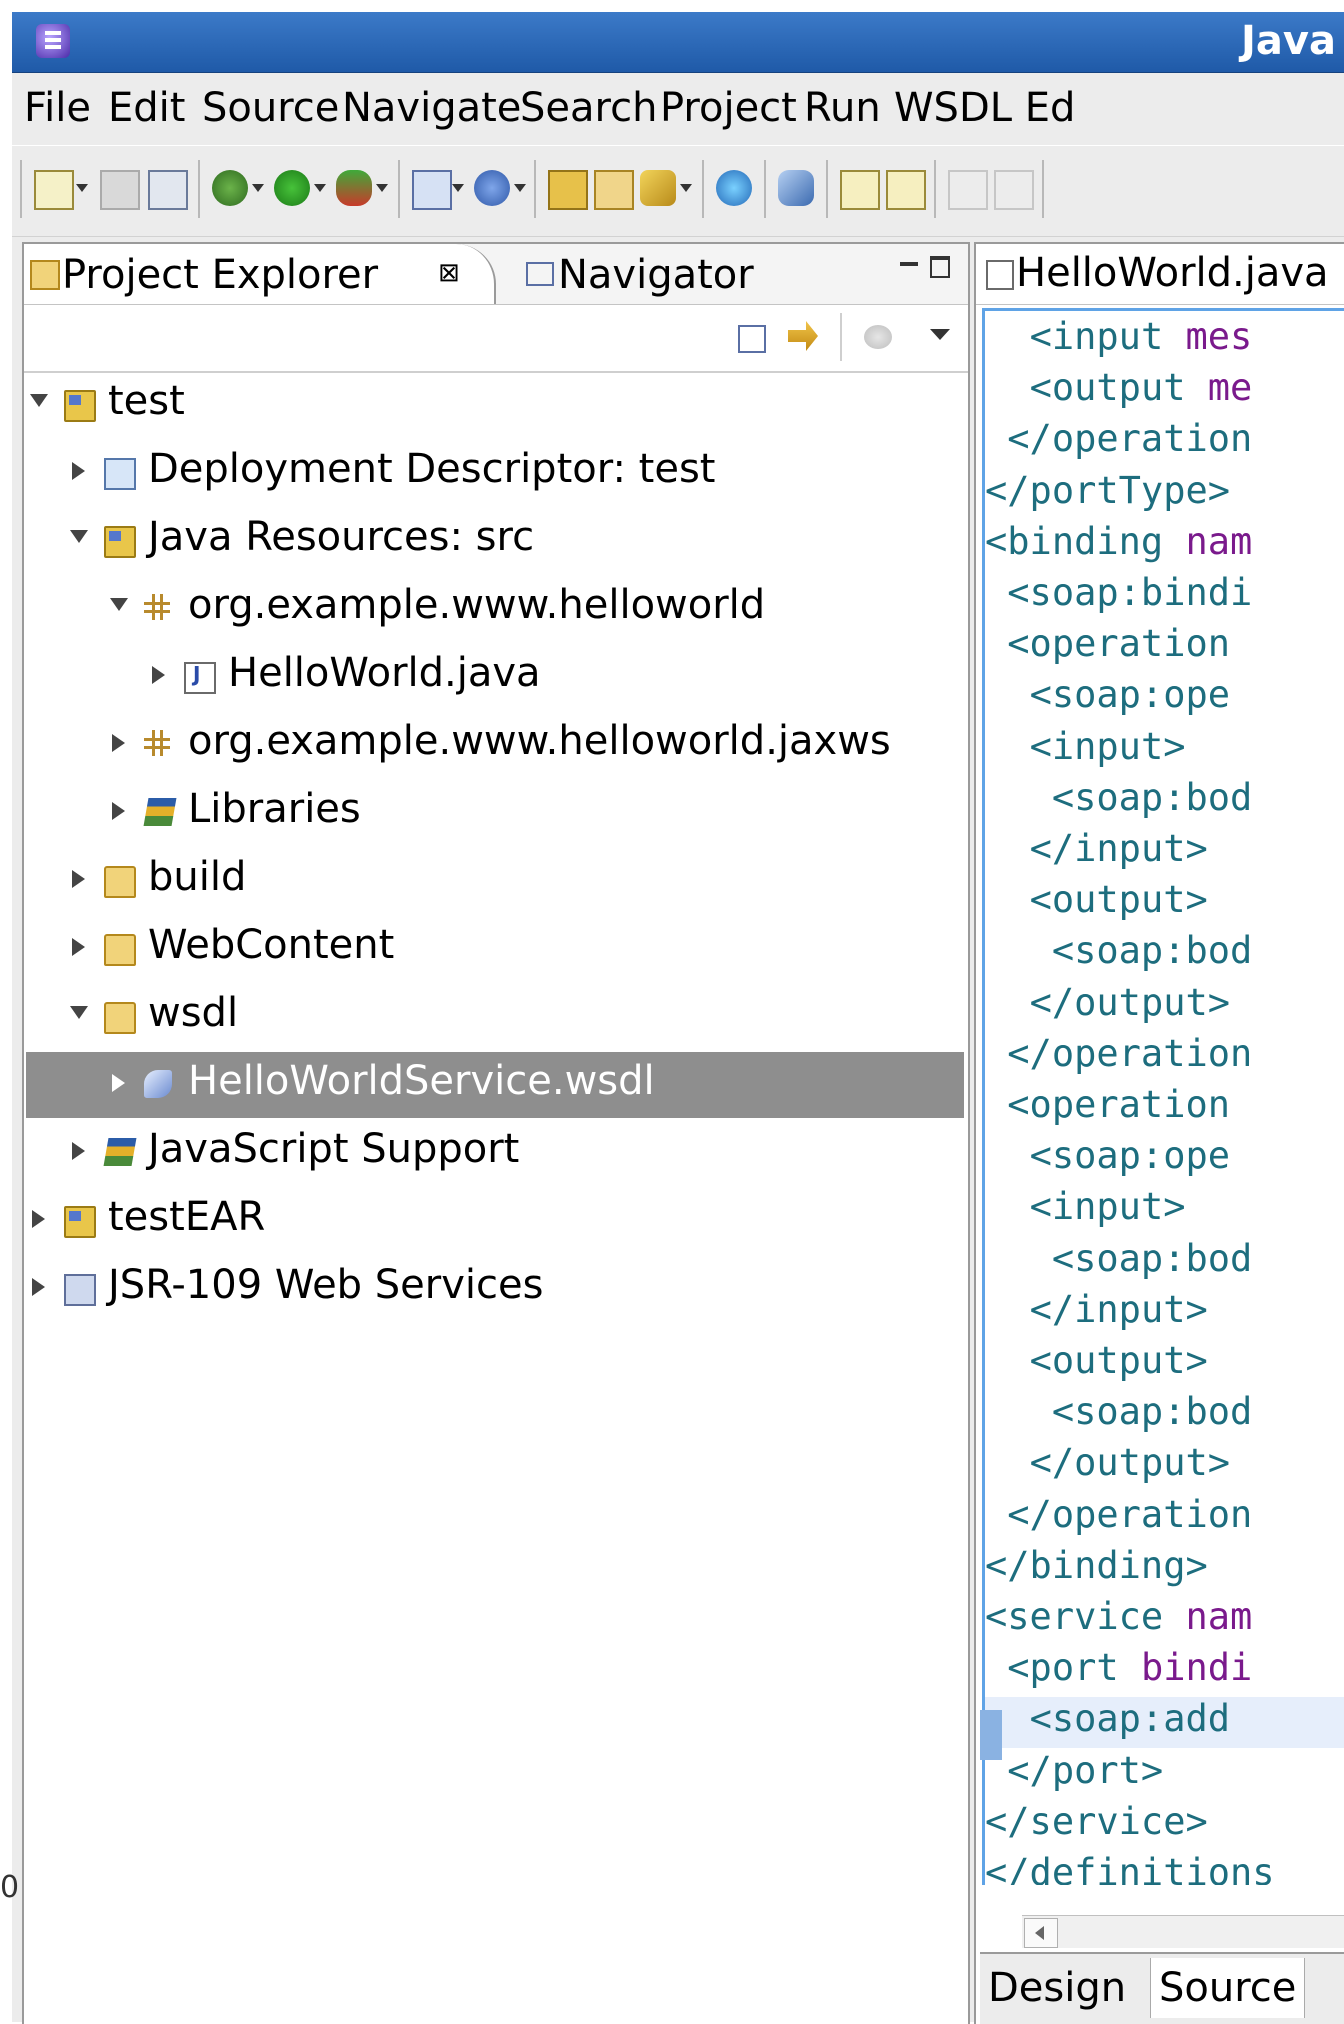 The width and height of the screenshot is (1344, 2024). What do you see at coordinates (496, 609) in the screenshot?
I see `tree-item-package-helloworld: org.example.www.helloworld` at bounding box center [496, 609].